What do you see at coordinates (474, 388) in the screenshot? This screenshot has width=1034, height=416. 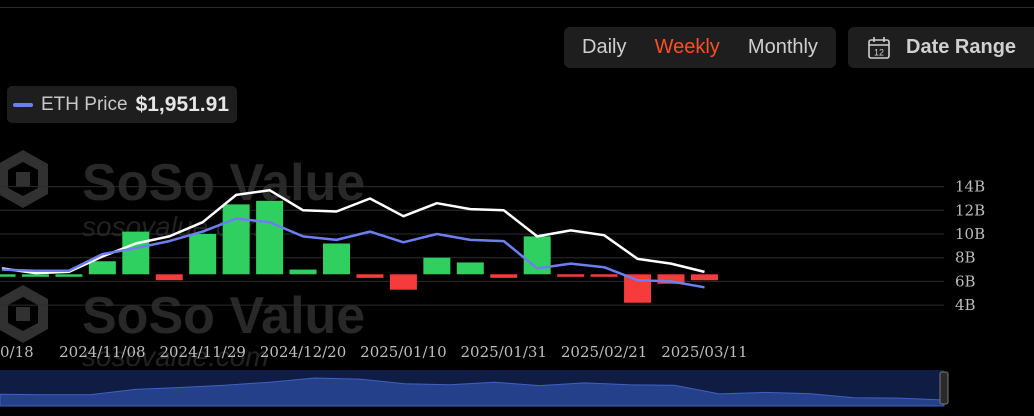 I see `range-navigator` at bounding box center [474, 388].